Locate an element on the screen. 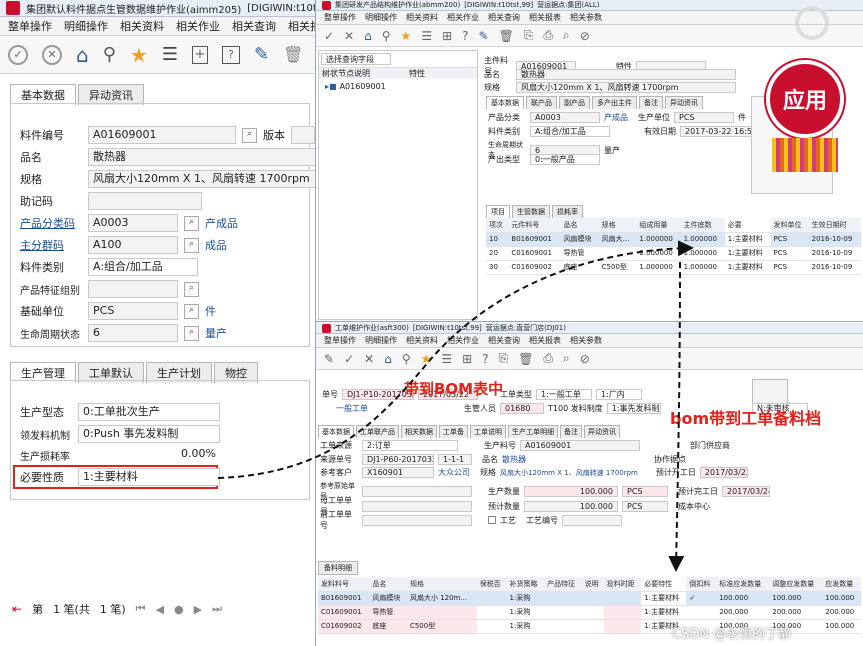 The height and width of the screenshot is (646, 863). tab-prep: 工单备 is located at coordinates (453, 431).